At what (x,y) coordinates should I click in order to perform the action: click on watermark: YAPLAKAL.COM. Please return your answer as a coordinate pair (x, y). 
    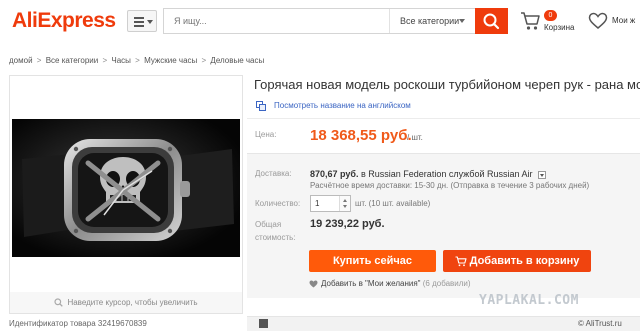
    Looking at the image, I should click on (529, 300).